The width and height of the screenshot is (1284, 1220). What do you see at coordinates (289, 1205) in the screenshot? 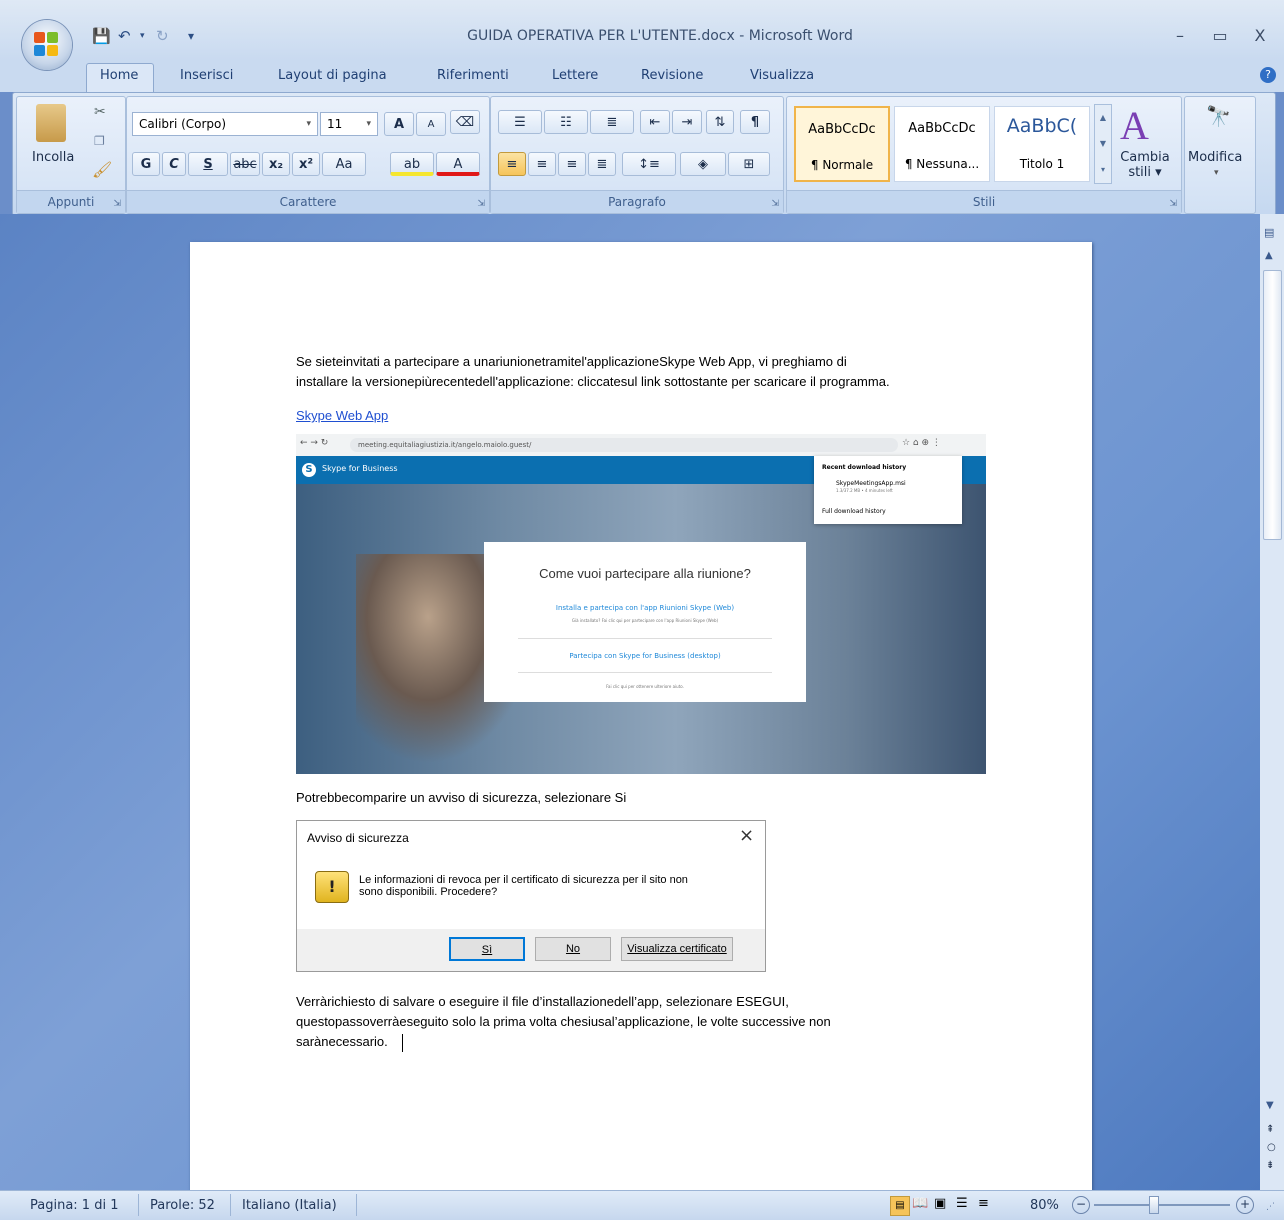
I see `status-language: Italiano (Italia)` at bounding box center [289, 1205].